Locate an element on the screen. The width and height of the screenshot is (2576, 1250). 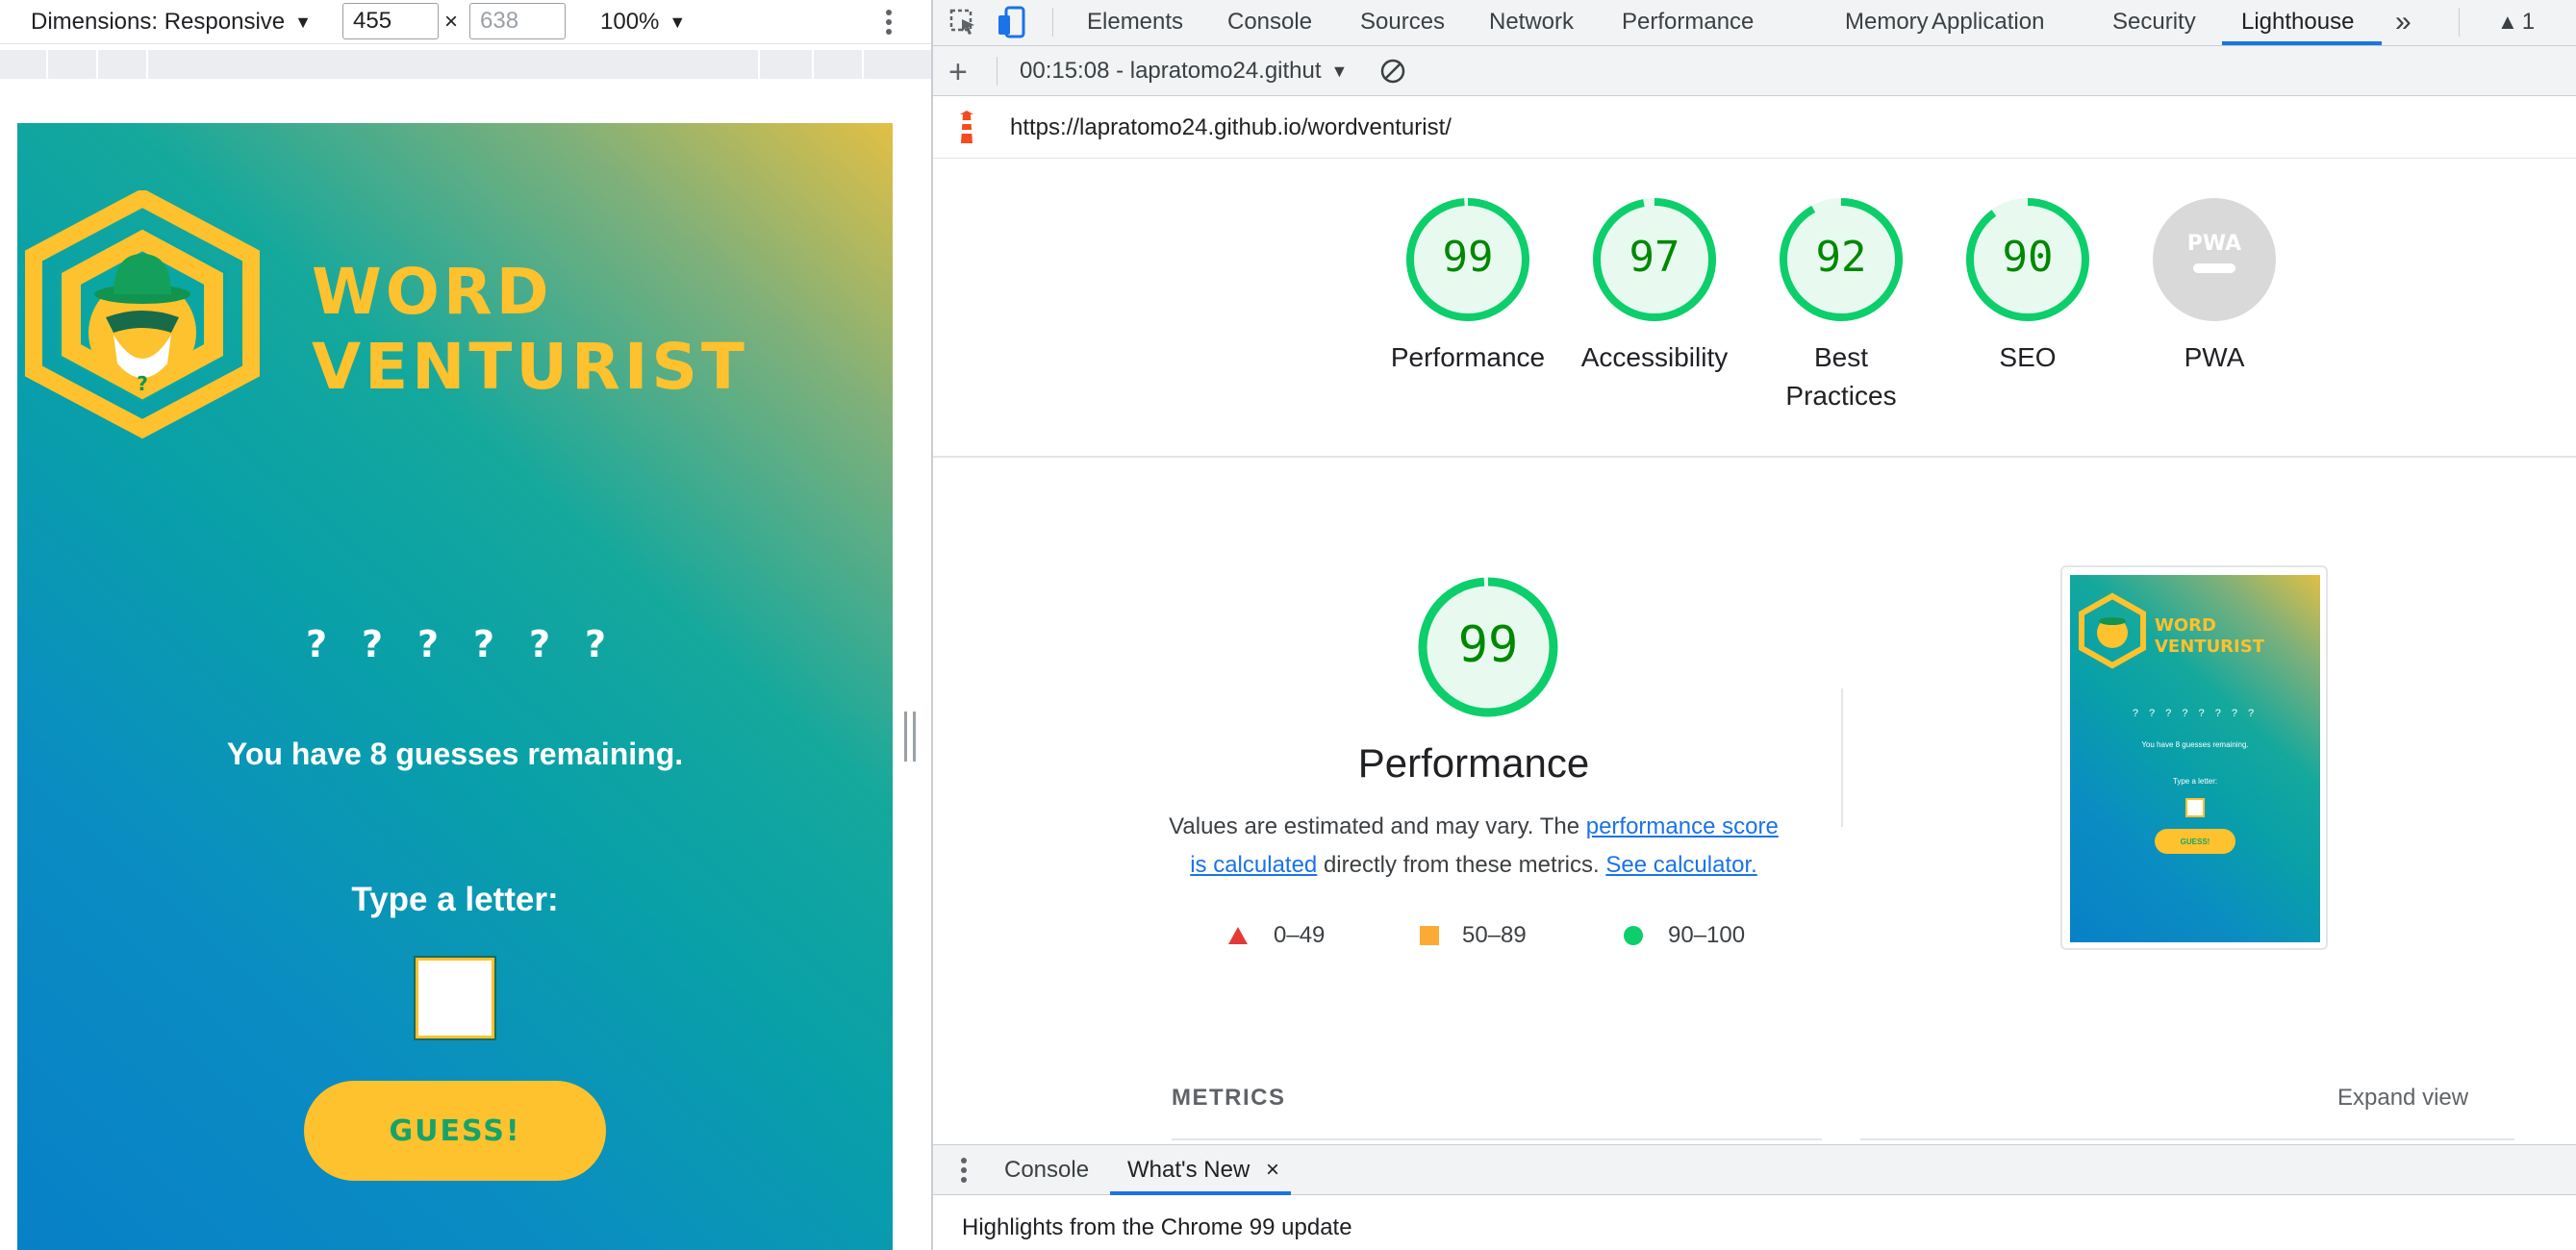
new-report-icon: + is located at coordinates (958, 72).